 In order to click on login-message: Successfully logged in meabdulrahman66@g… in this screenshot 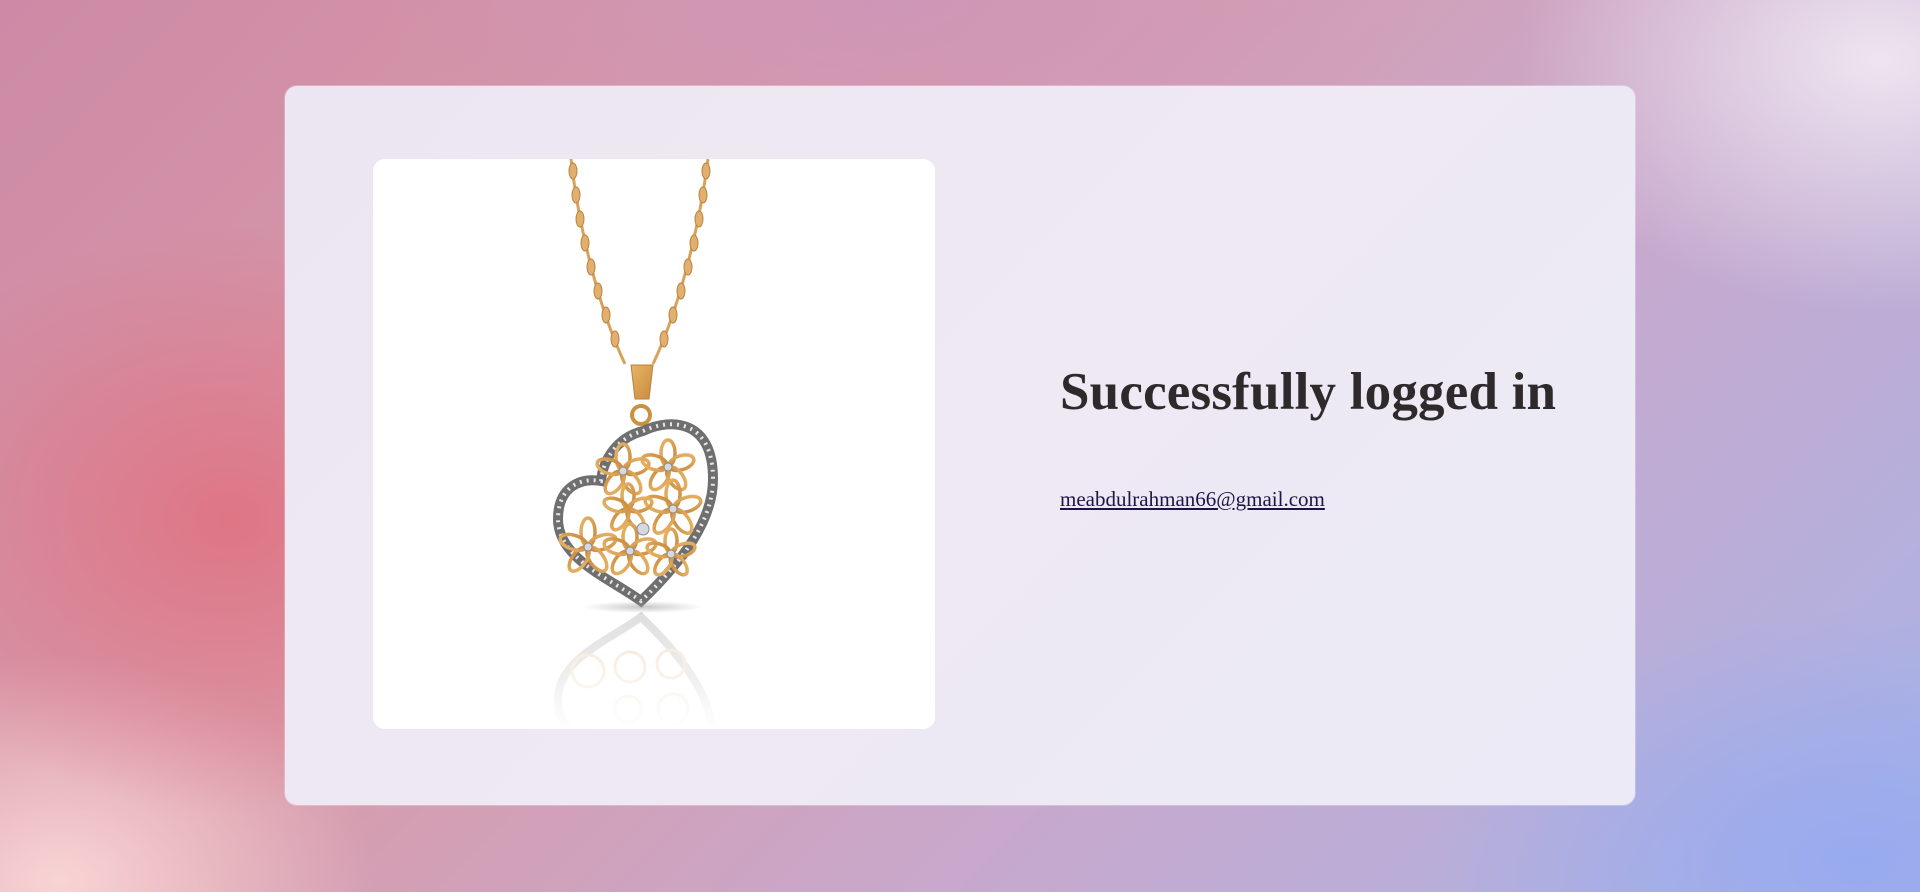, I will do `click(1330, 439)`.